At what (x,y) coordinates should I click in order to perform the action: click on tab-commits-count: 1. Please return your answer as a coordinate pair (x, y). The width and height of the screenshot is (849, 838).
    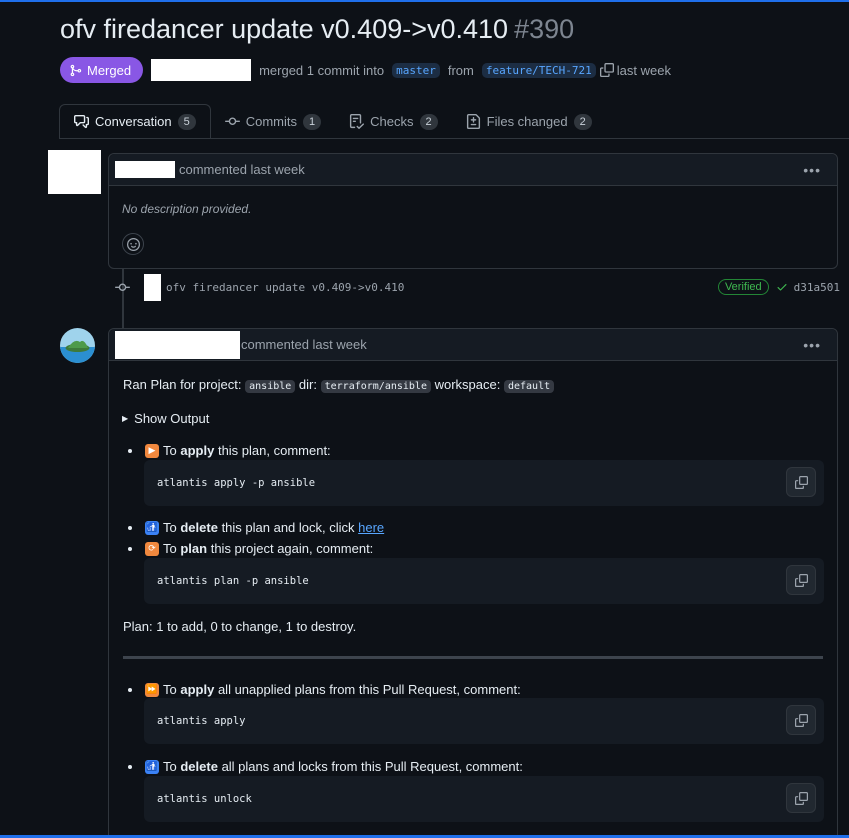
    Looking at the image, I should click on (312, 121).